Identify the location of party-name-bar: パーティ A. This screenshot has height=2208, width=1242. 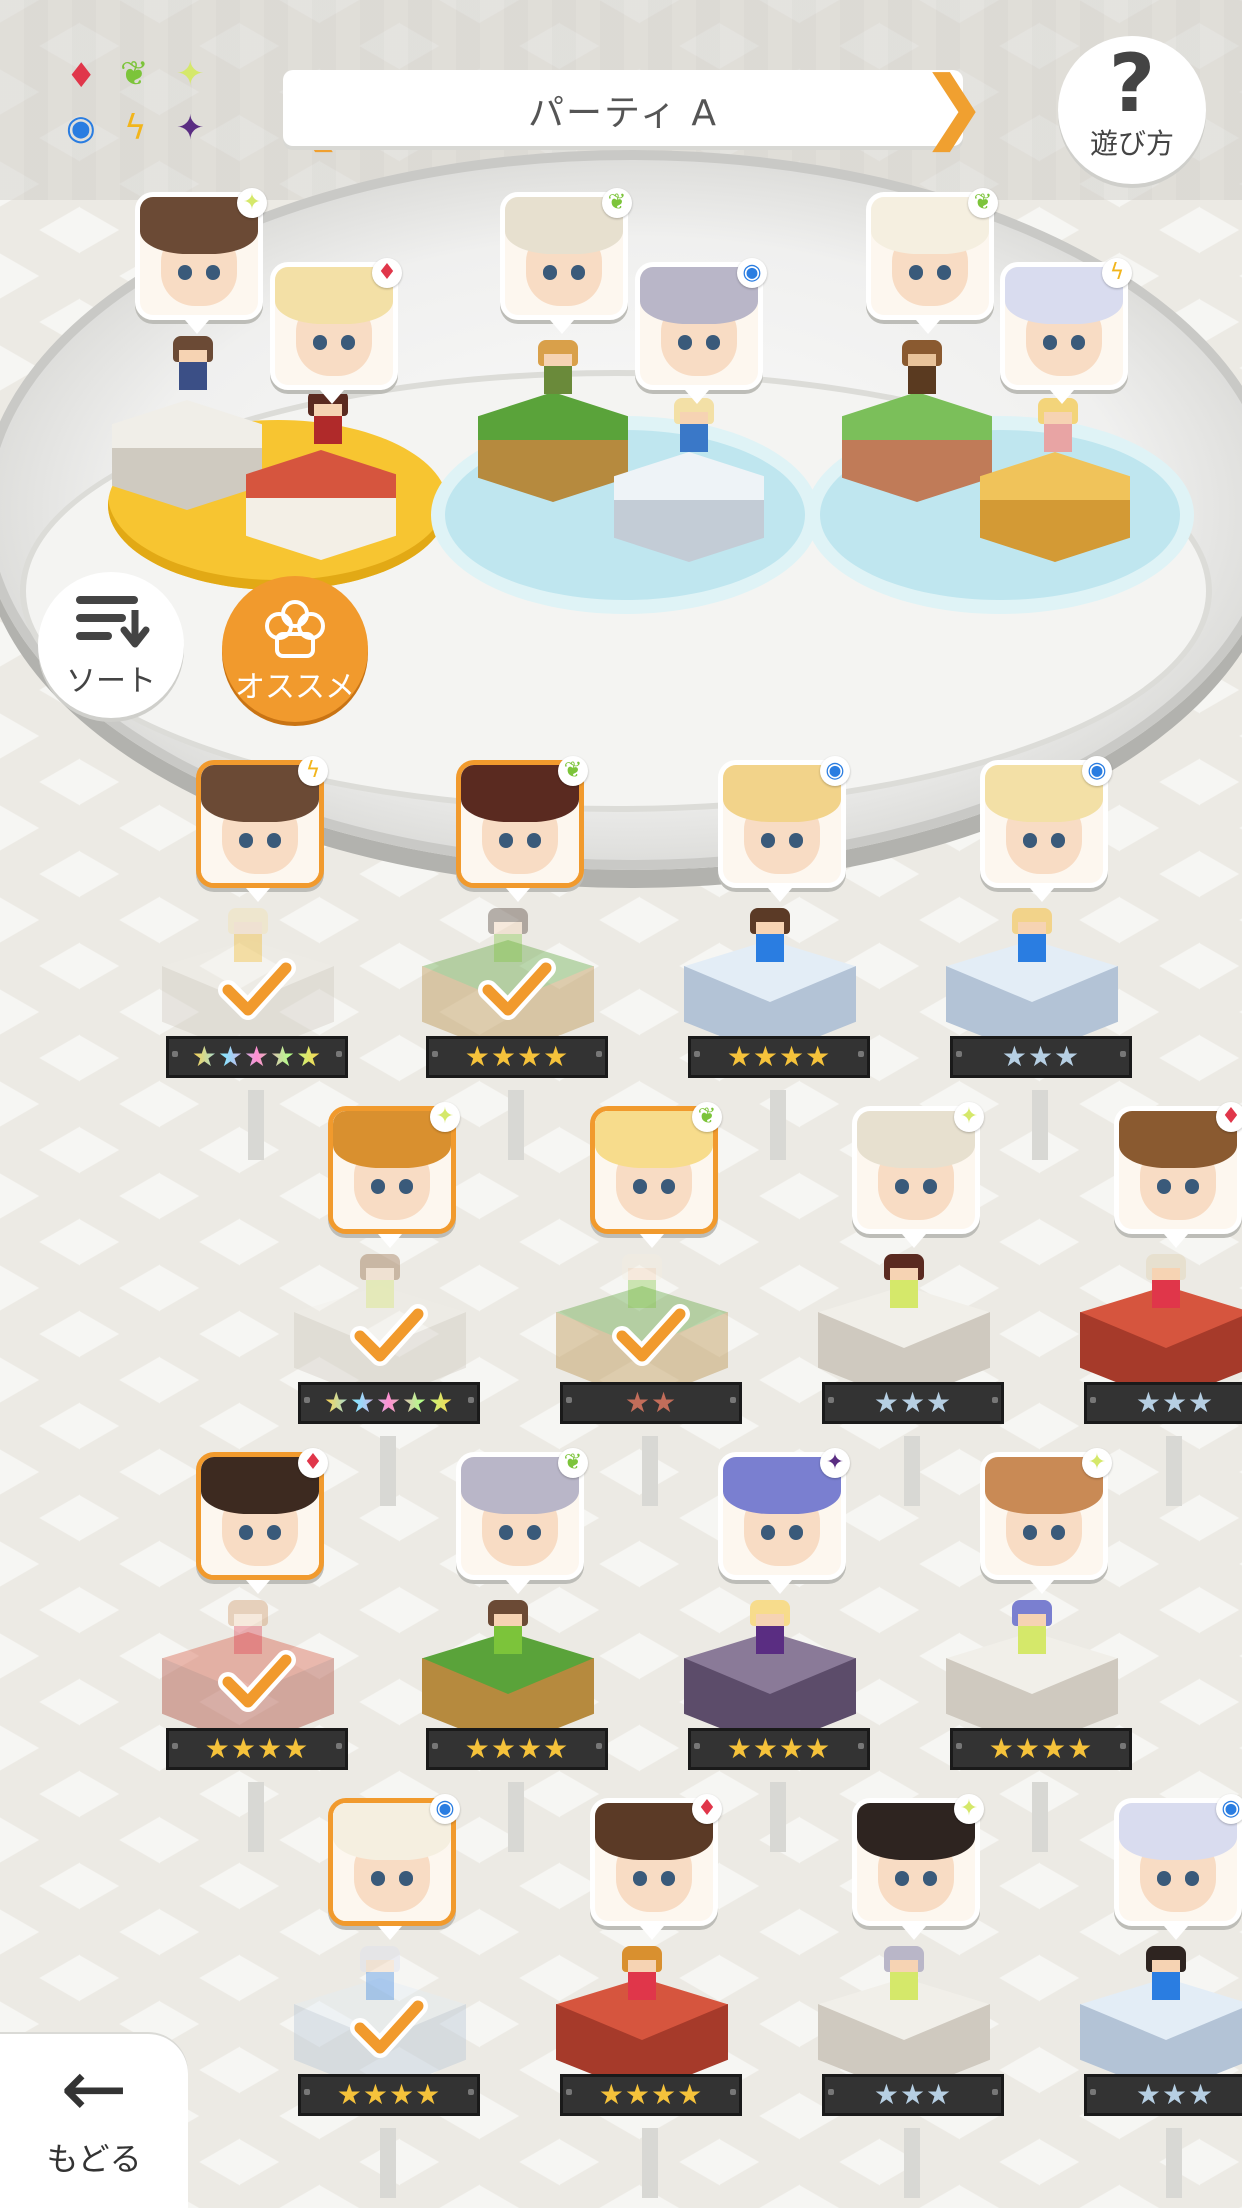
(623, 108).